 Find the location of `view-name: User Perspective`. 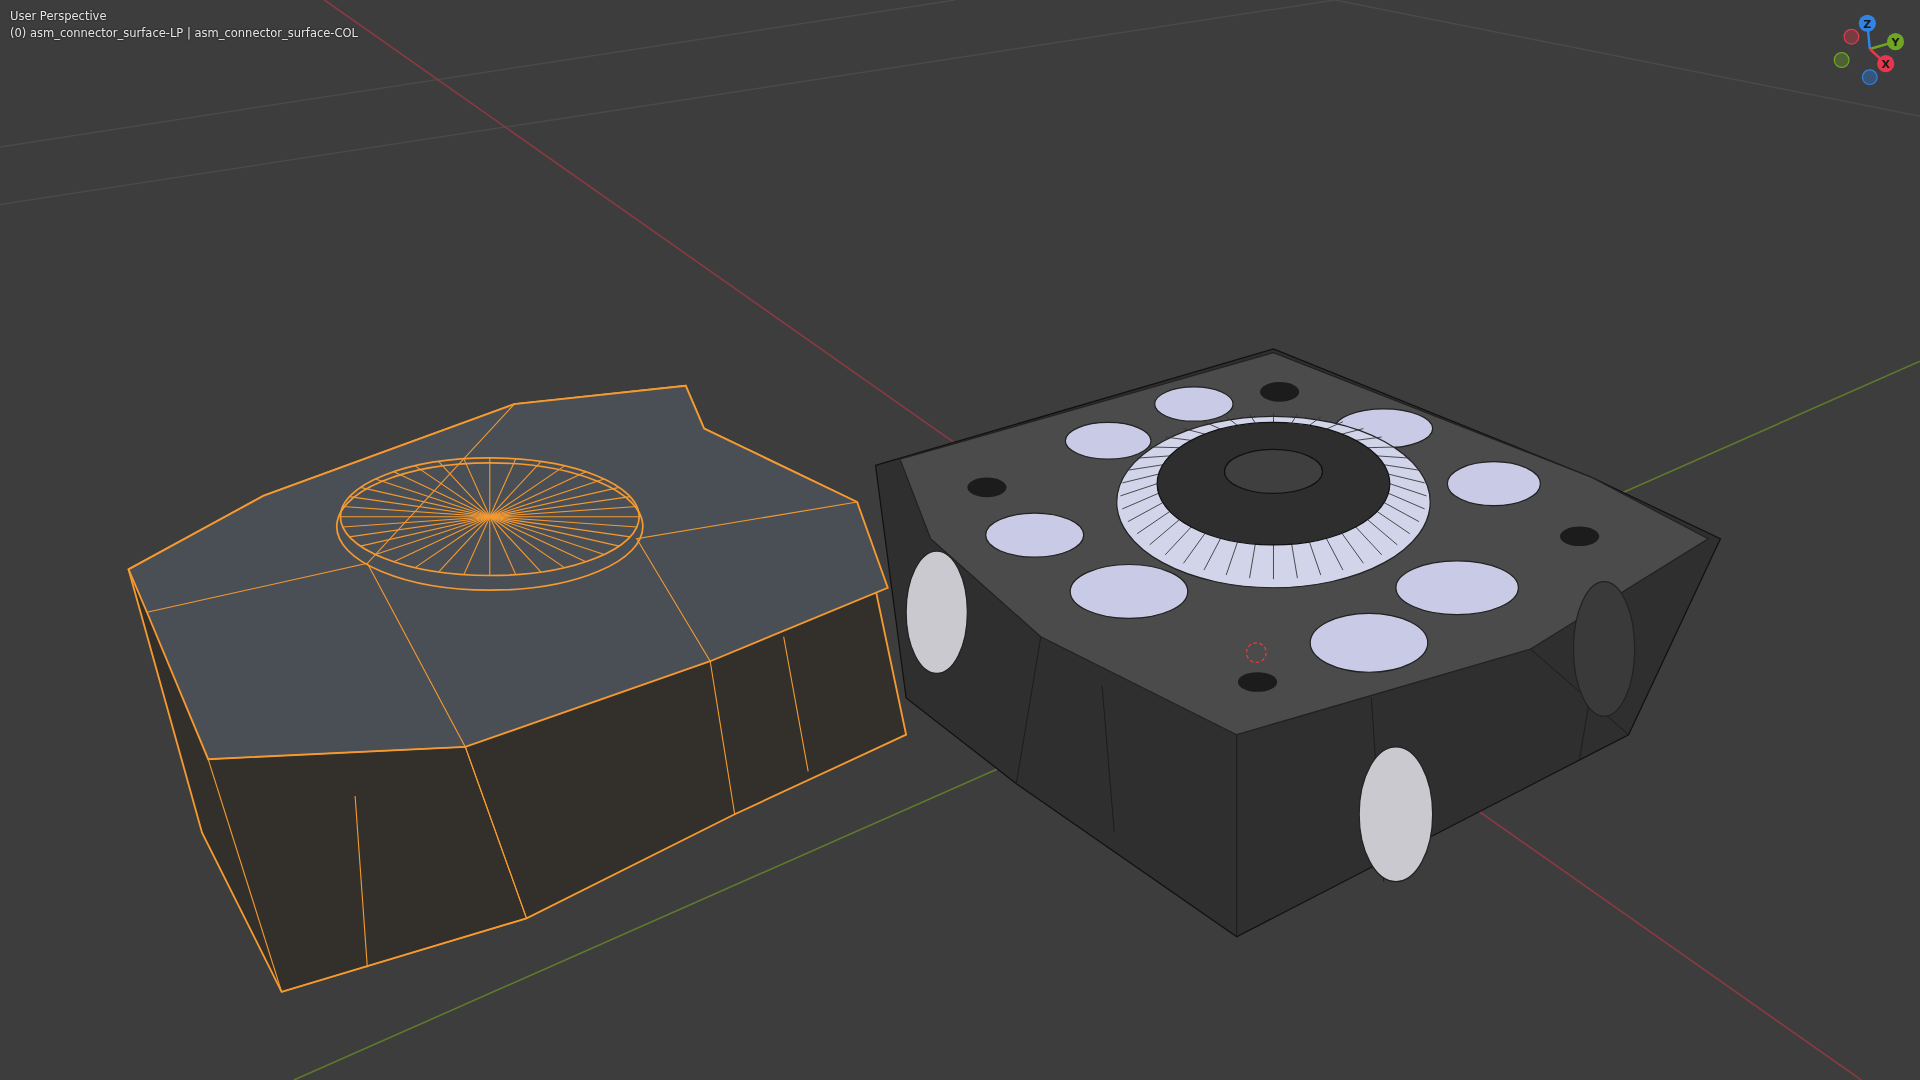

view-name: User Perspective is located at coordinates (59, 16).